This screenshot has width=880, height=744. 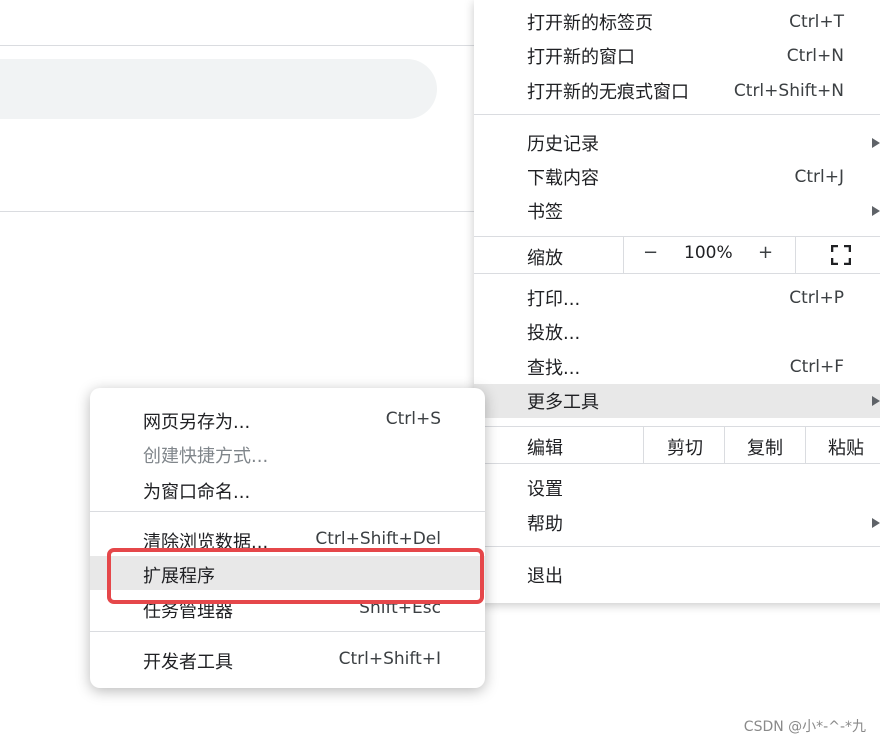 What do you see at coordinates (677, 401) in the screenshot?
I see `menu-item-more-tools: 更多工具` at bounding box center [677, 401].